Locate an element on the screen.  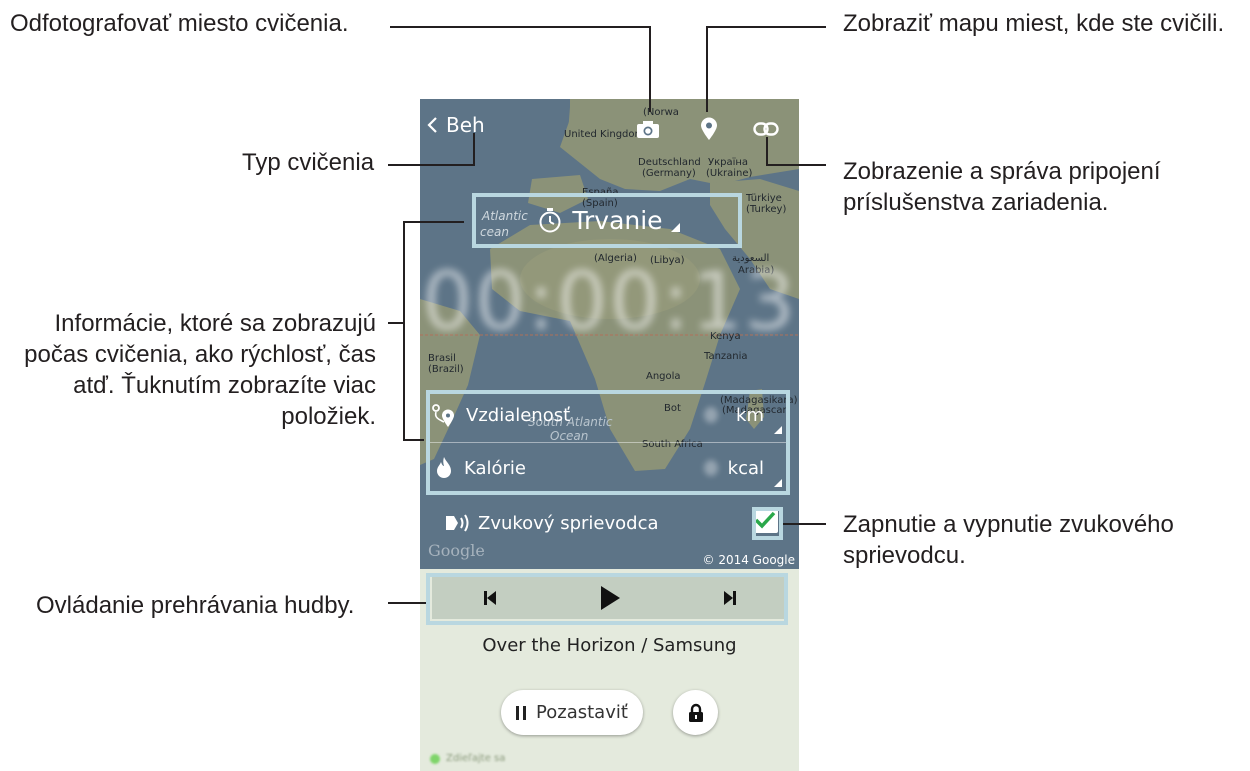
map-copyright: © 2014 Google is located at coordinates (748, 560).